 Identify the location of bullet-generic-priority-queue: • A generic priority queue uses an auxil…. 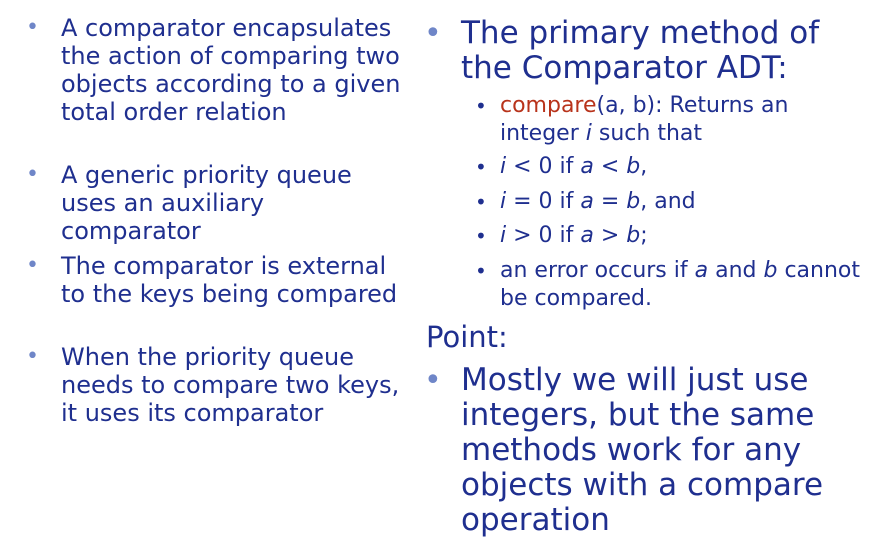
(216, 203).